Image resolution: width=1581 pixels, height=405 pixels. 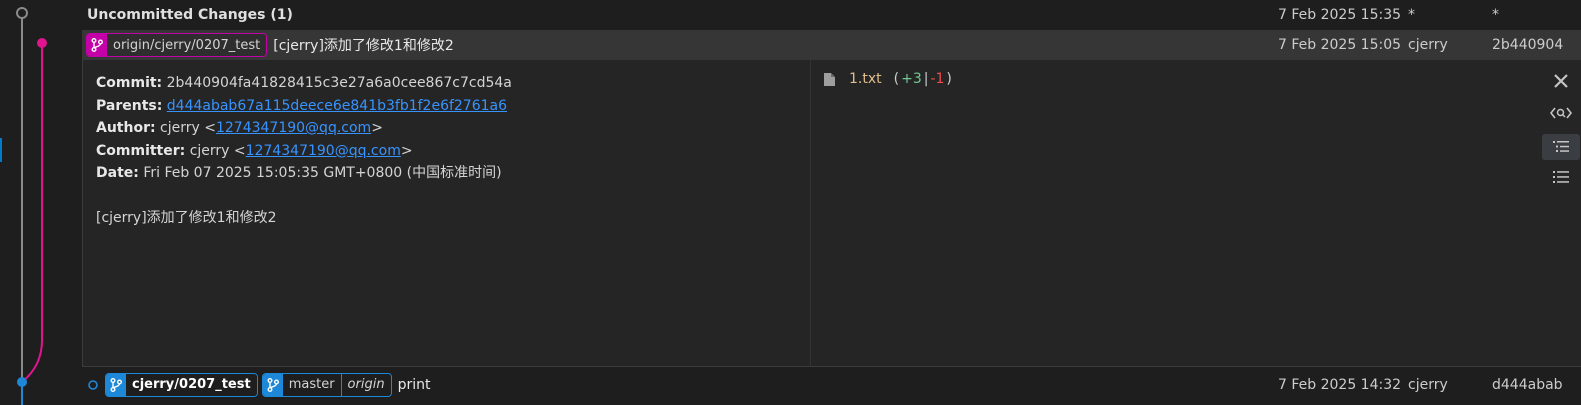 I want to click on author-email-close: >, so click(x=377, y=128).